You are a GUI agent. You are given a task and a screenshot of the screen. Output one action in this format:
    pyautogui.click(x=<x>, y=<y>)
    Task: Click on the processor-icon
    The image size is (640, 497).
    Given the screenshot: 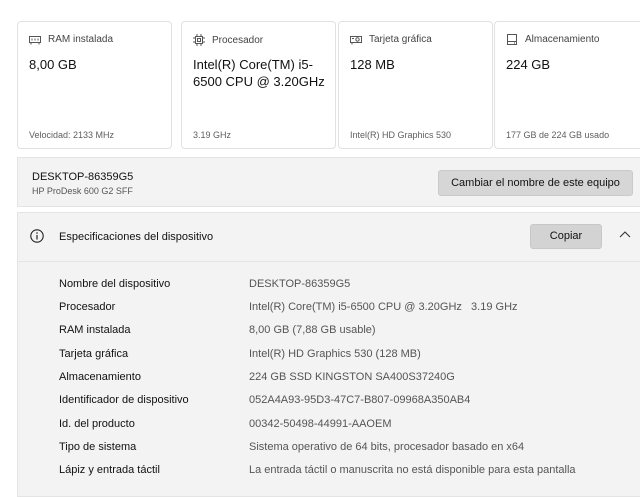 What is the action you would take?
    pyautogui.click(x=199, y=40)
    